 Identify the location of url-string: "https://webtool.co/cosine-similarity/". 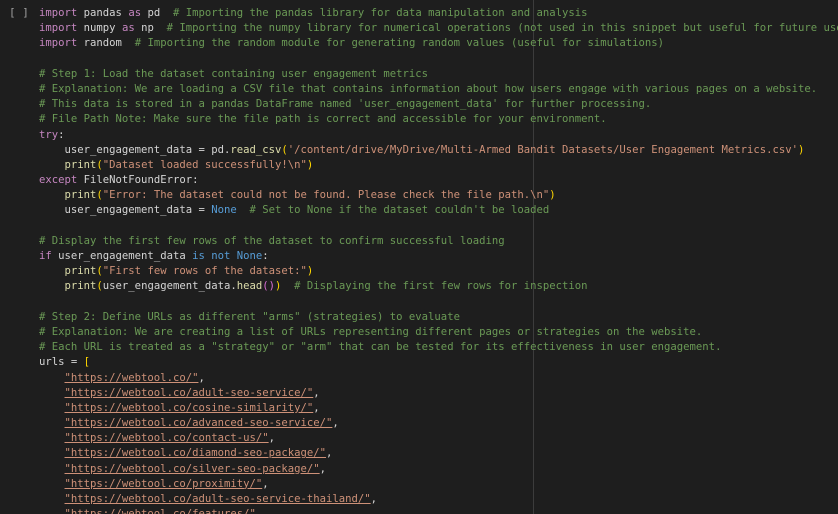
(189, 407).